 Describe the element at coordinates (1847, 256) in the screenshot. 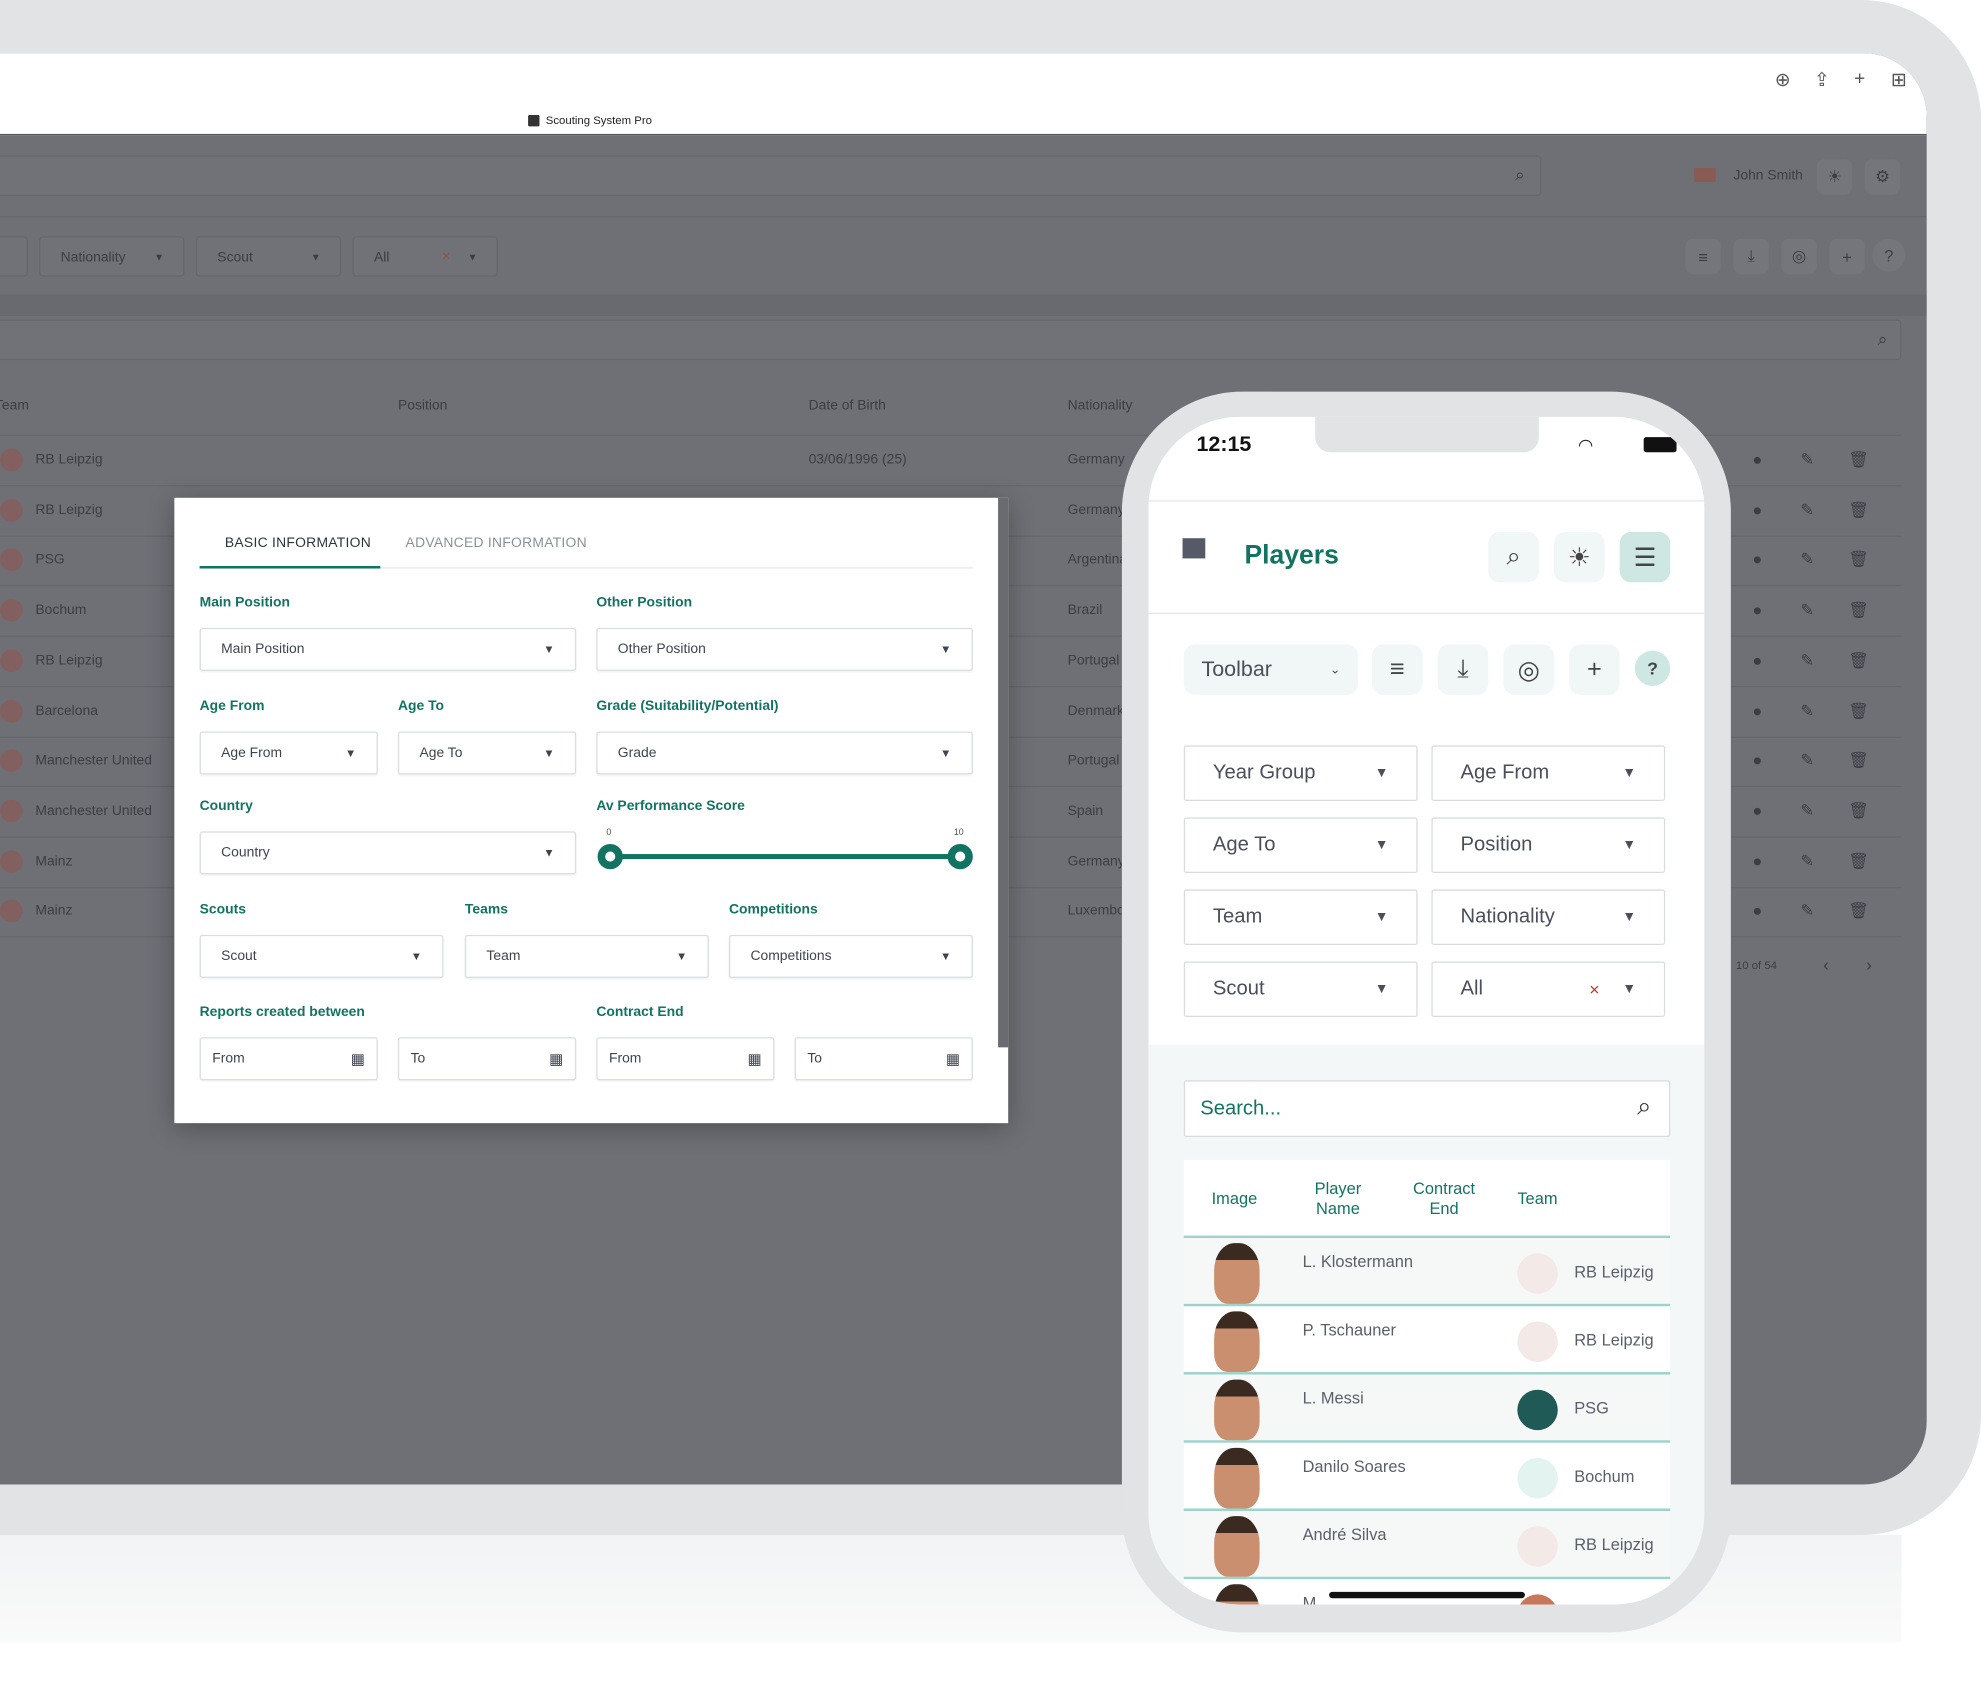

I see `add-icon: +` at that location.